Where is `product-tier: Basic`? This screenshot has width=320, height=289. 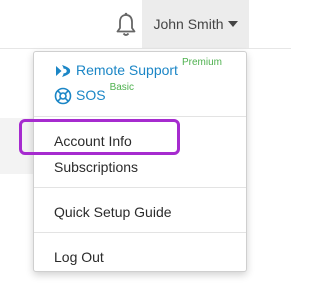
product-tier: Basic is located at coordinates (122, 87).